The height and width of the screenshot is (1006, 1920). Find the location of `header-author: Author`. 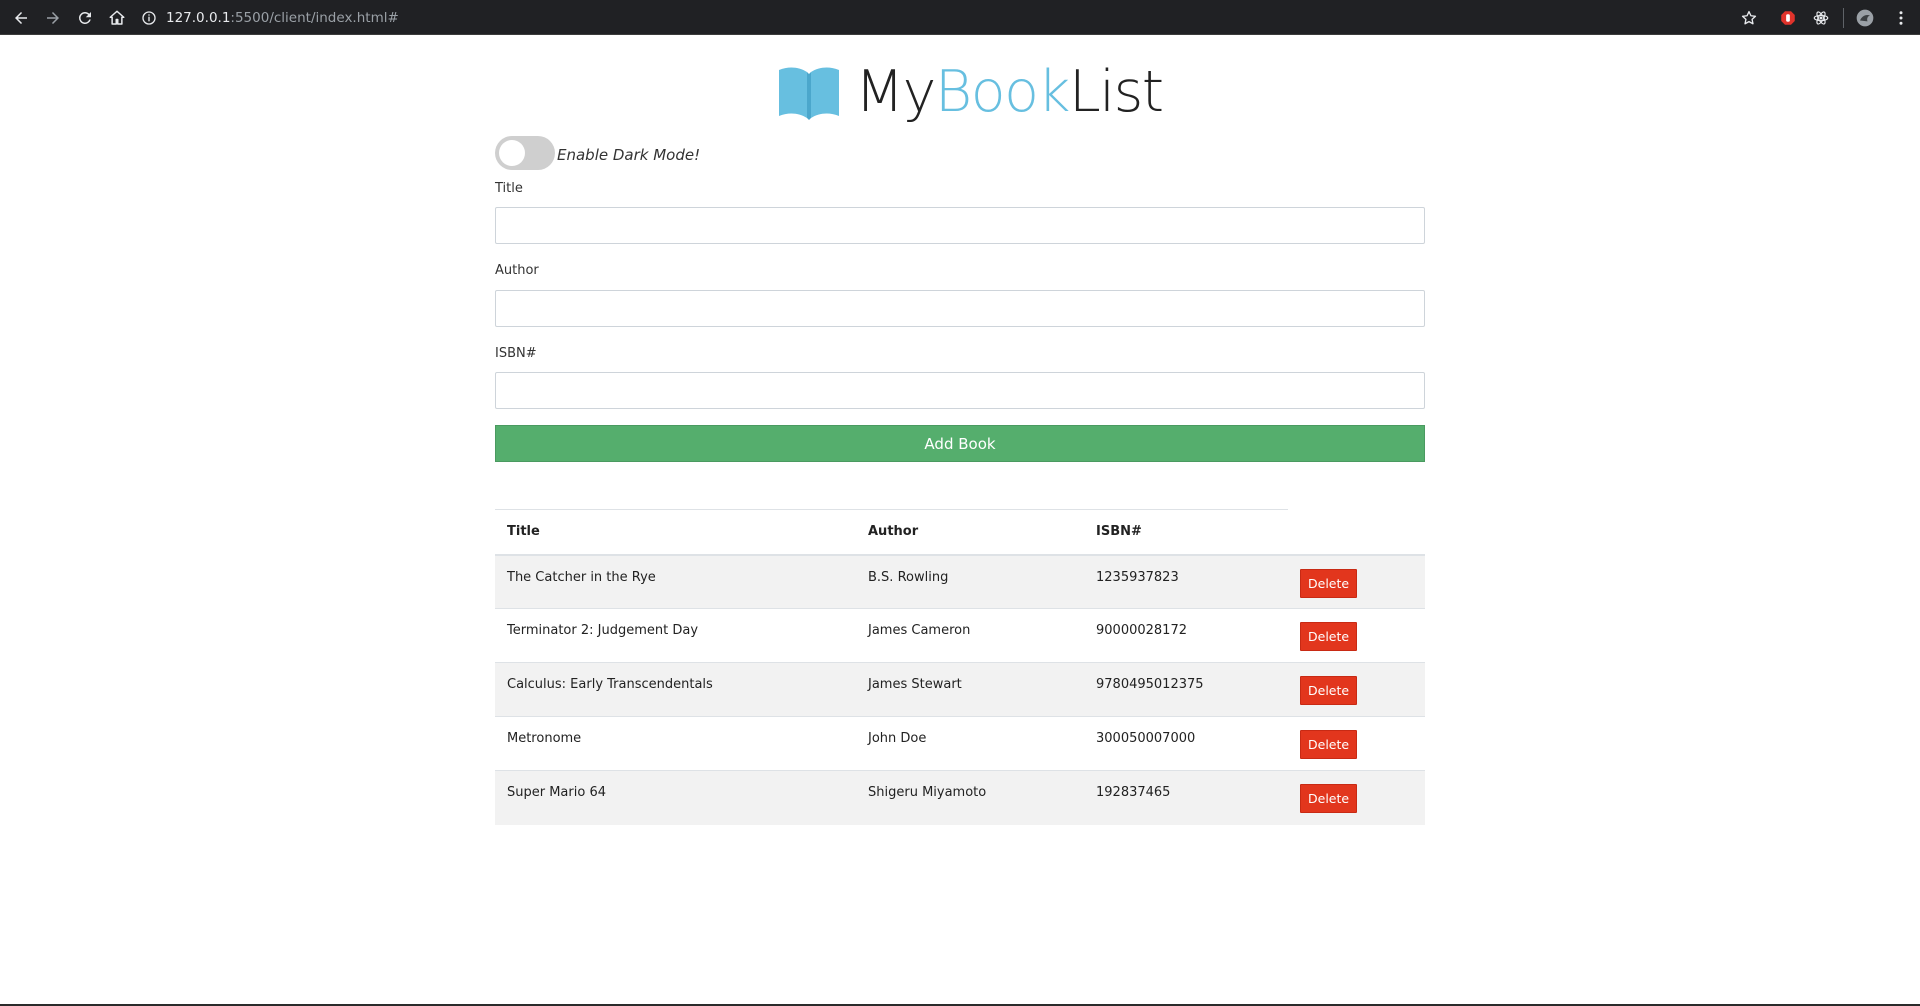

header-author: Author is located at coordinates (970, 532).